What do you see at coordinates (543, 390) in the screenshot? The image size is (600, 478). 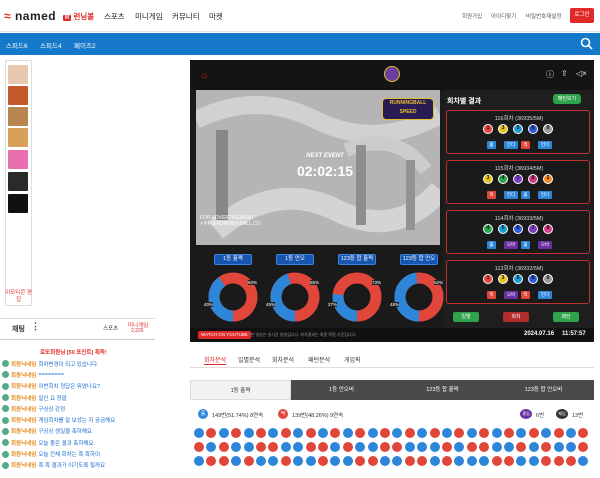 I see `grid-tab-123-overunder: 123등 합 언오버` at bounding box center [543, 390].